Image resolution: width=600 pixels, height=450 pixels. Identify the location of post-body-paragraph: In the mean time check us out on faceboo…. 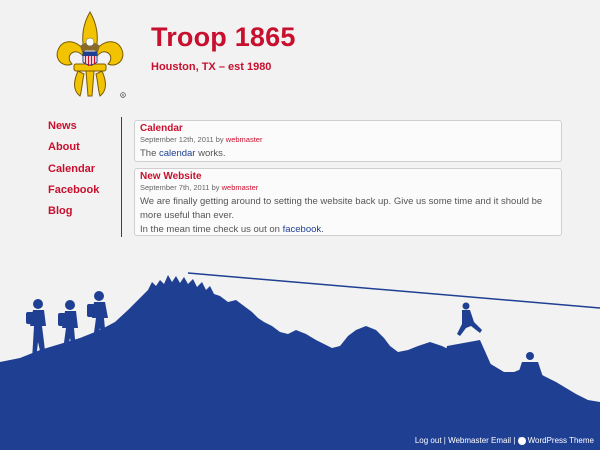
(348, 230).